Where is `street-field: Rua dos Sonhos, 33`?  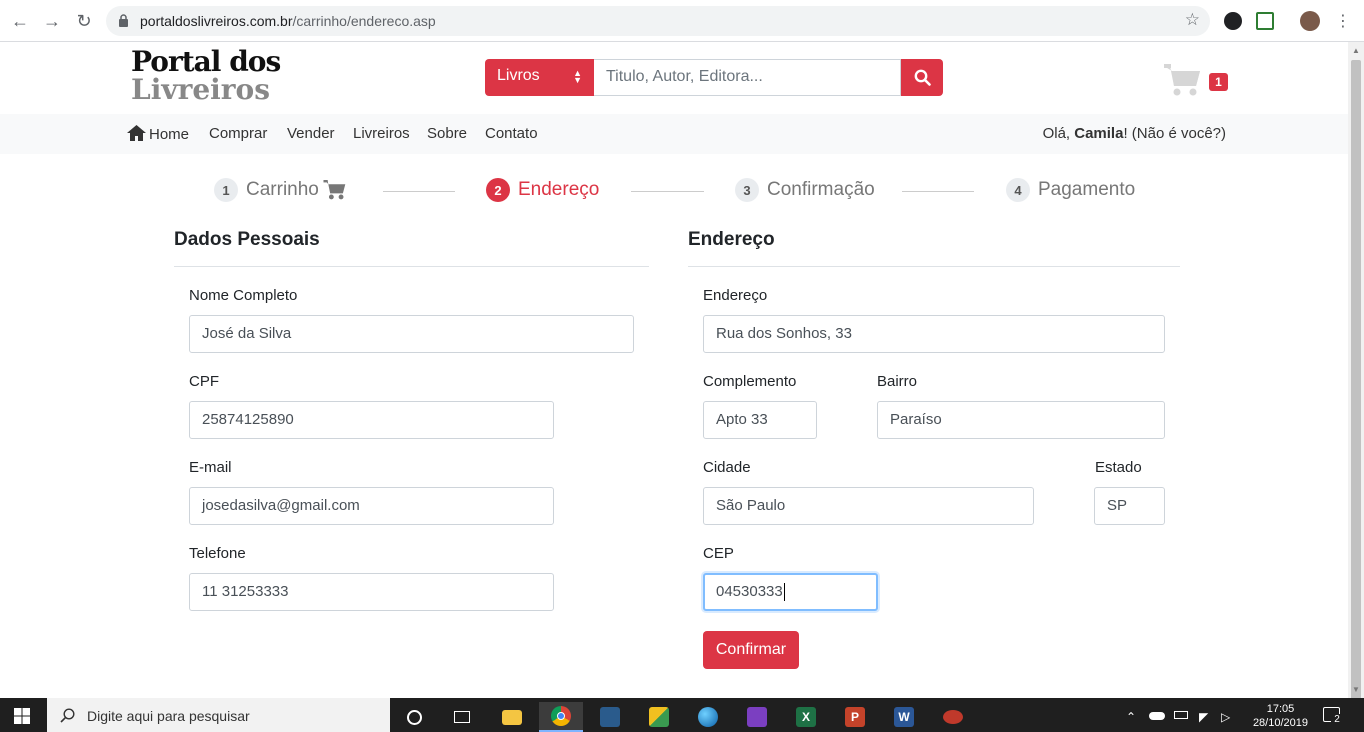 street-field: Rua dos Sonhos, 33 is located at coordinates (934, 334).